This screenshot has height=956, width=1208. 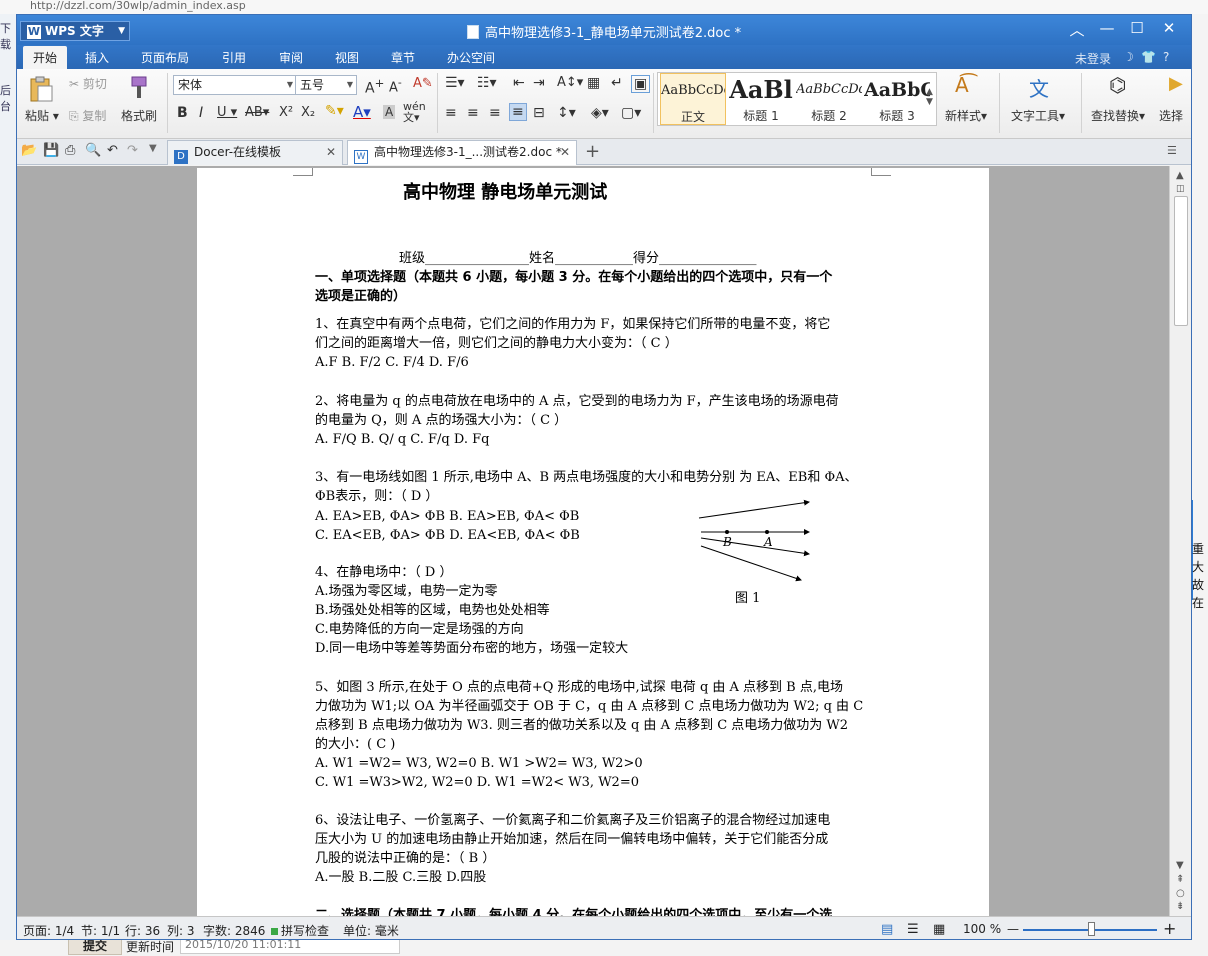 I want to click on binoculars-icon: ⌬, so click(x=1117, y=85).